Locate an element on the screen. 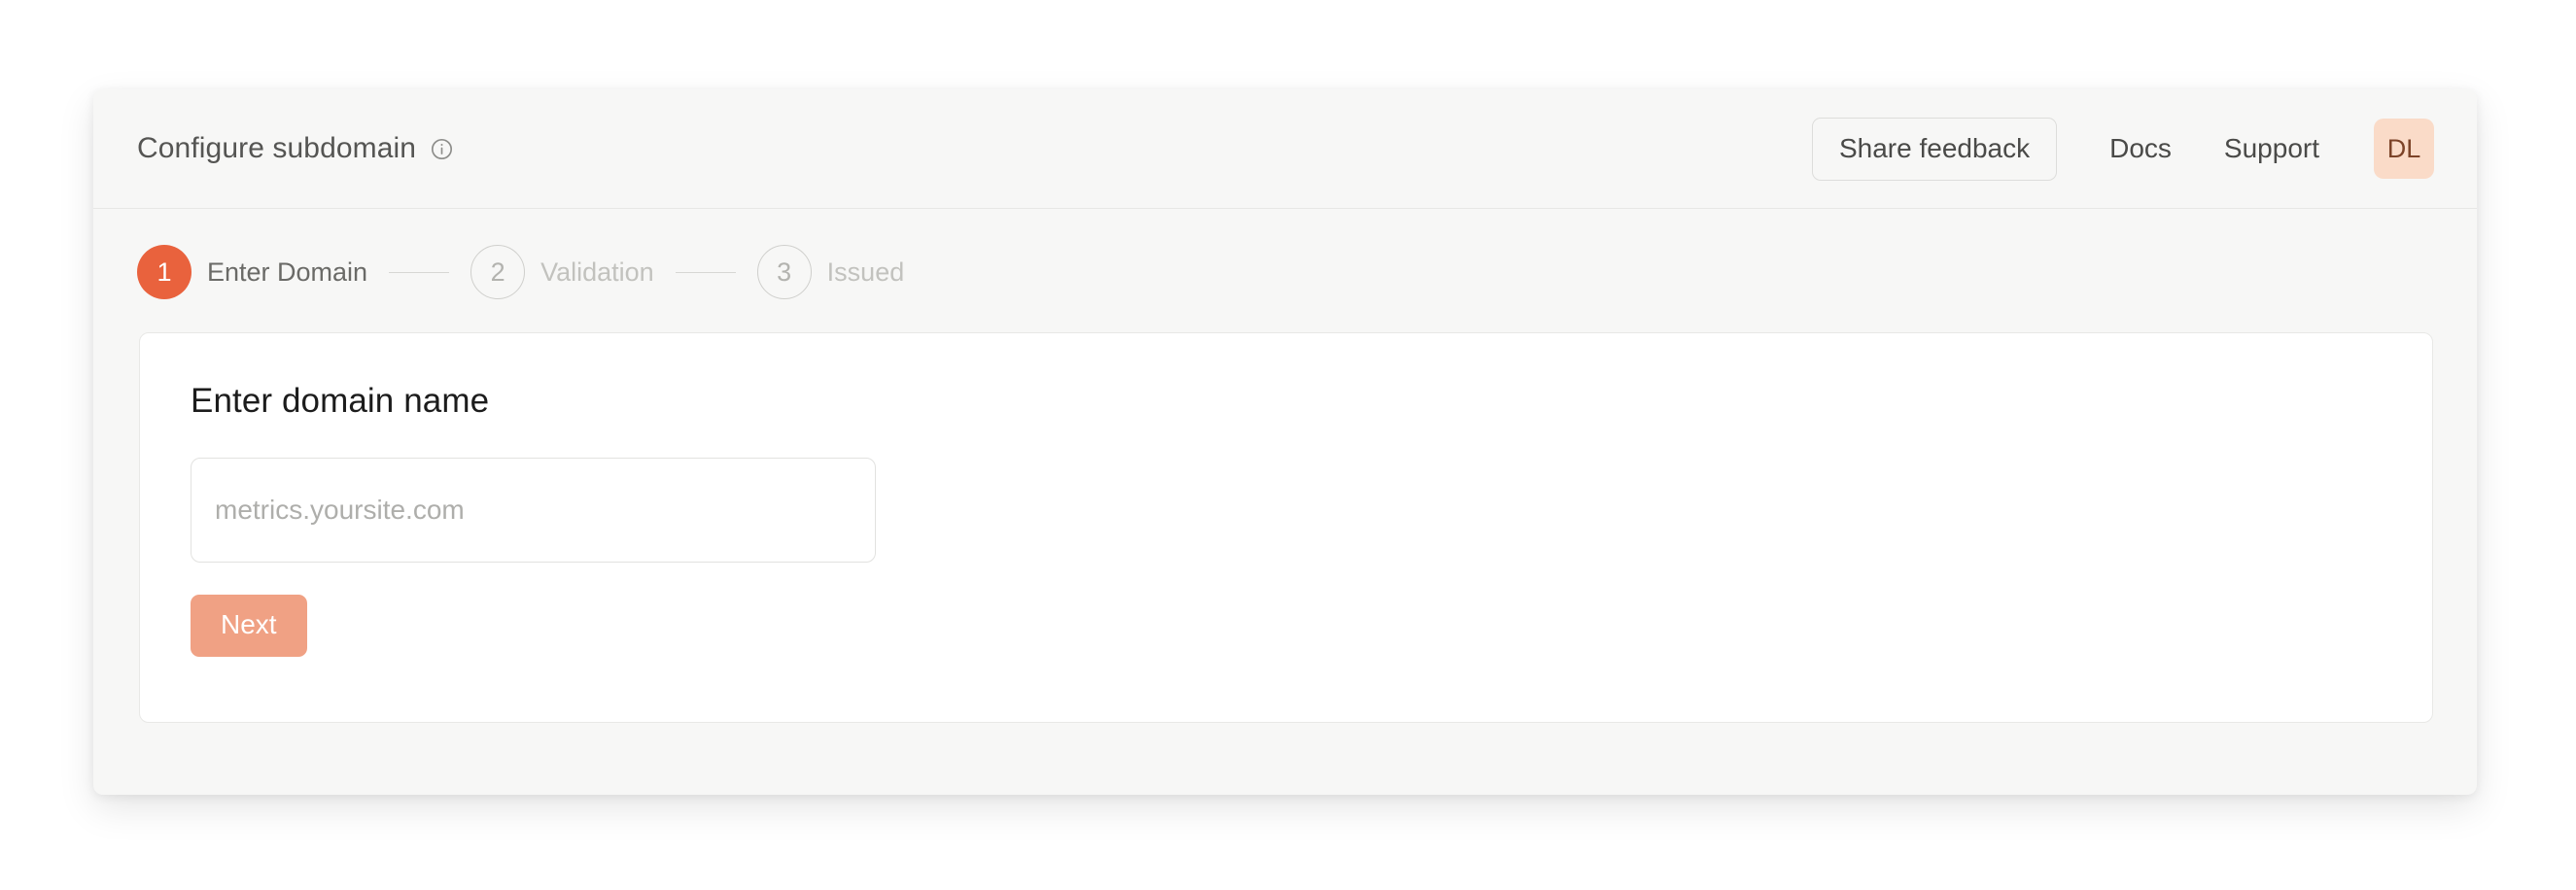 The width and height of the screenshot is (2576, 890). info-circle-icon is located at coordinates (442, 149).